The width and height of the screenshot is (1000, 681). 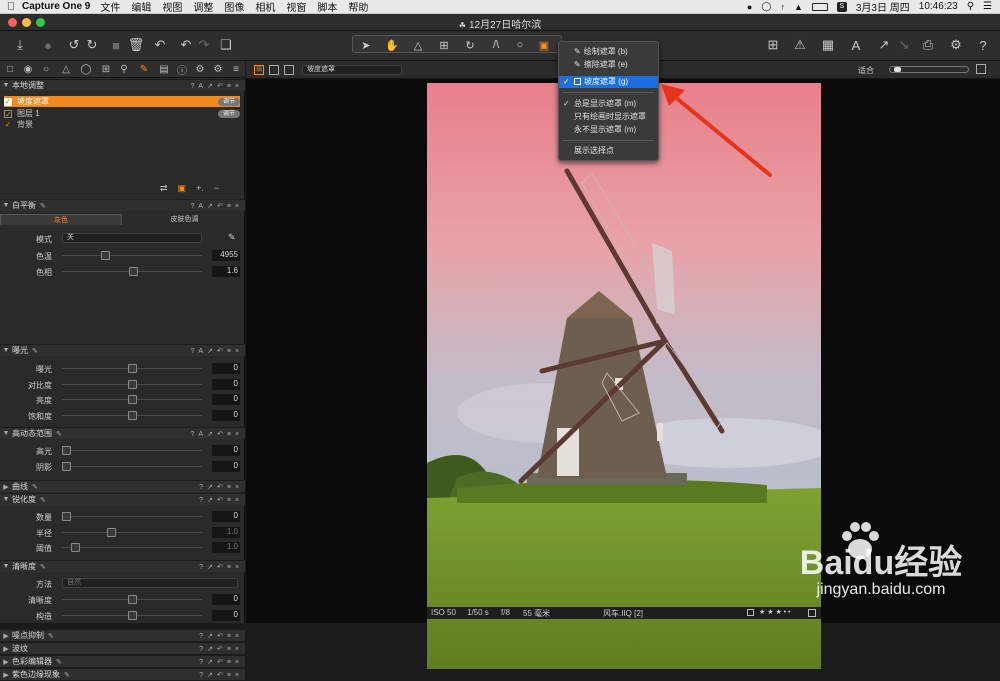 What do you see at coordinates (884, 45) in the screenshot?
I see `copy-adjustments-icon: ↗` at bounding box center [884, 45].